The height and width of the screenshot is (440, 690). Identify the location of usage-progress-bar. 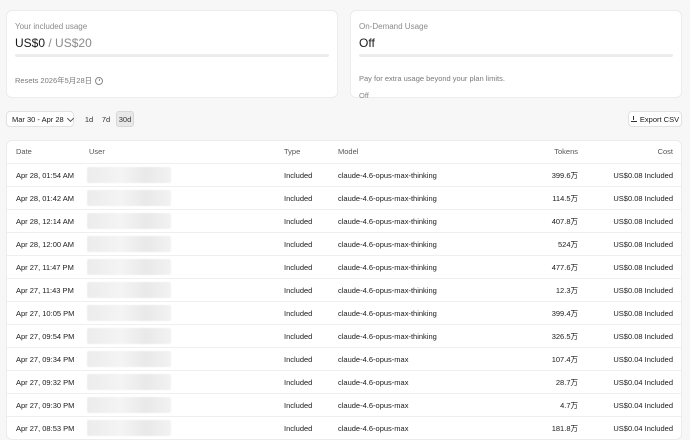
(172, 55).